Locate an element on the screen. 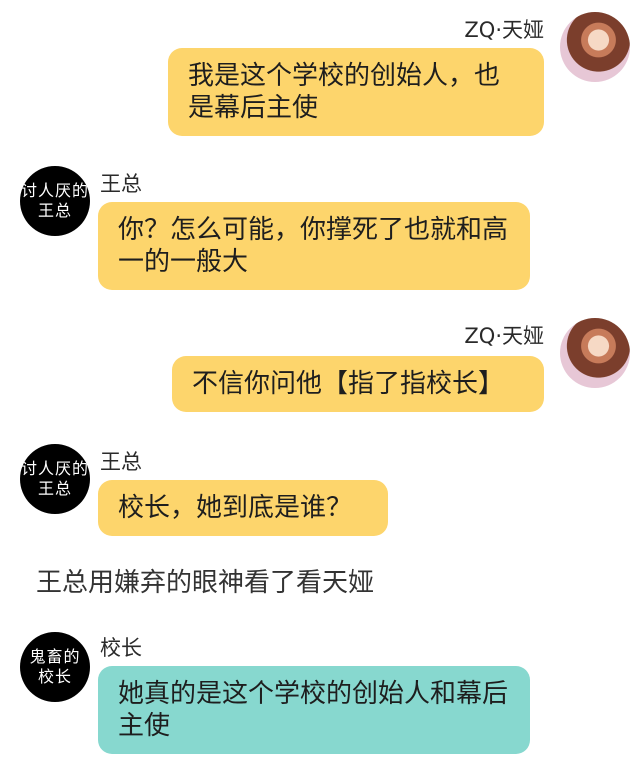  chat-bubble: 你？怎么可能，你撑死了也就和高一的一般大 is located at coordinates (314, 246).